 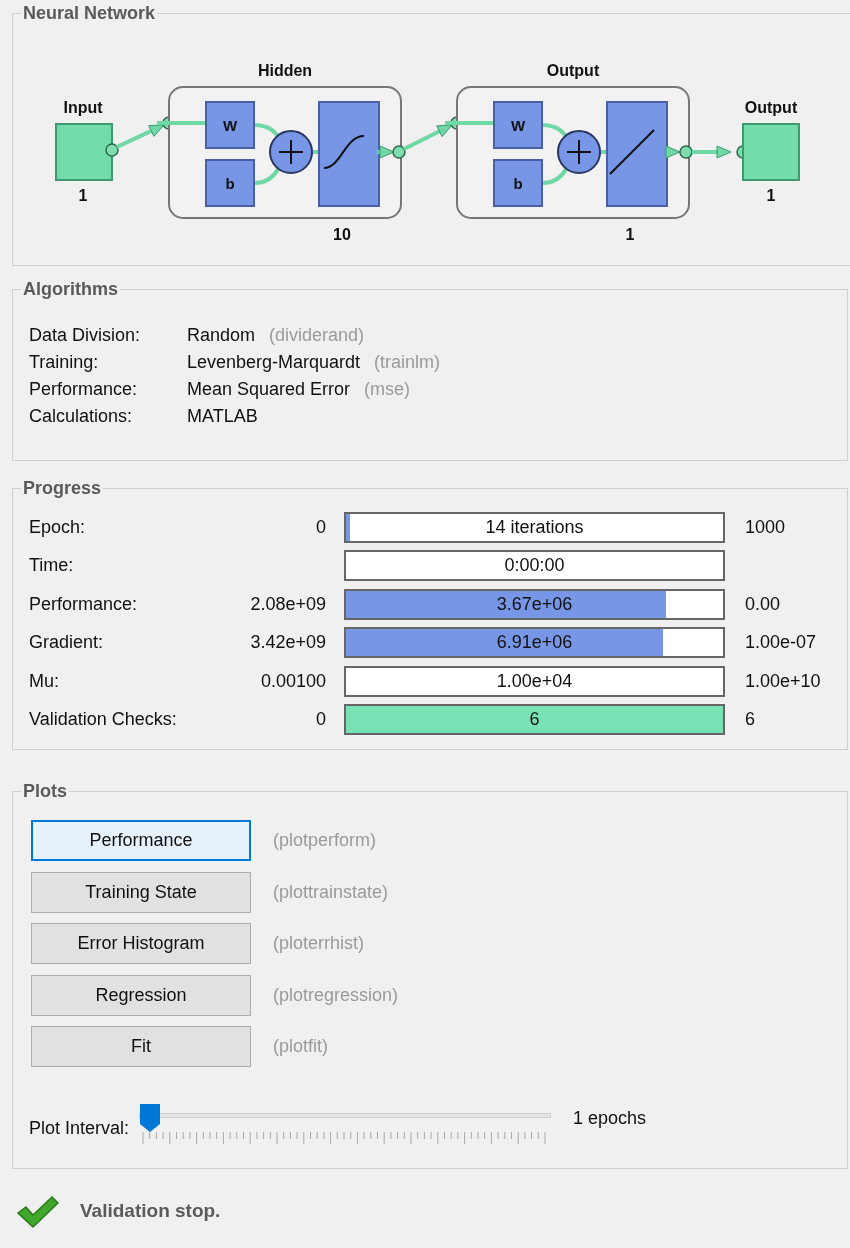 I want to click on algorithm-value: Mean Squared Error, so click(x=269, y=389).